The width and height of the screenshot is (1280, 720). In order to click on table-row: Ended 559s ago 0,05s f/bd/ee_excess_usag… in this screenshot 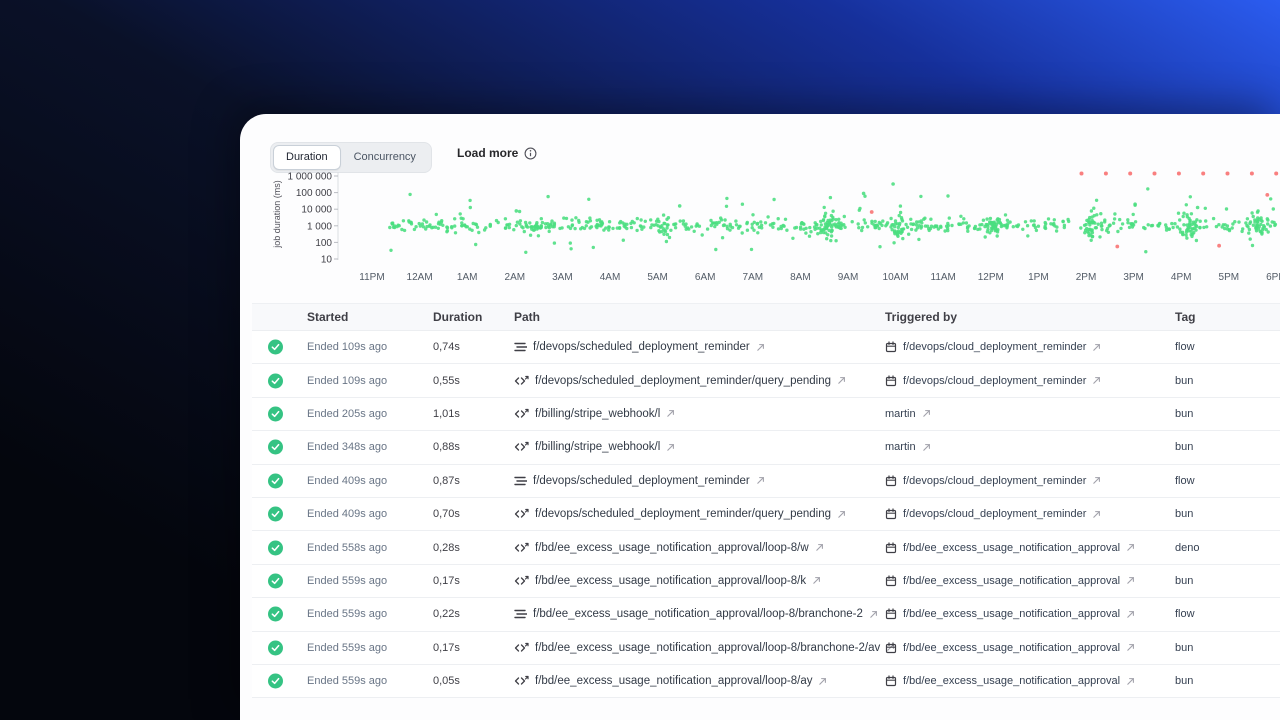, I will do `click(766, 681)`.